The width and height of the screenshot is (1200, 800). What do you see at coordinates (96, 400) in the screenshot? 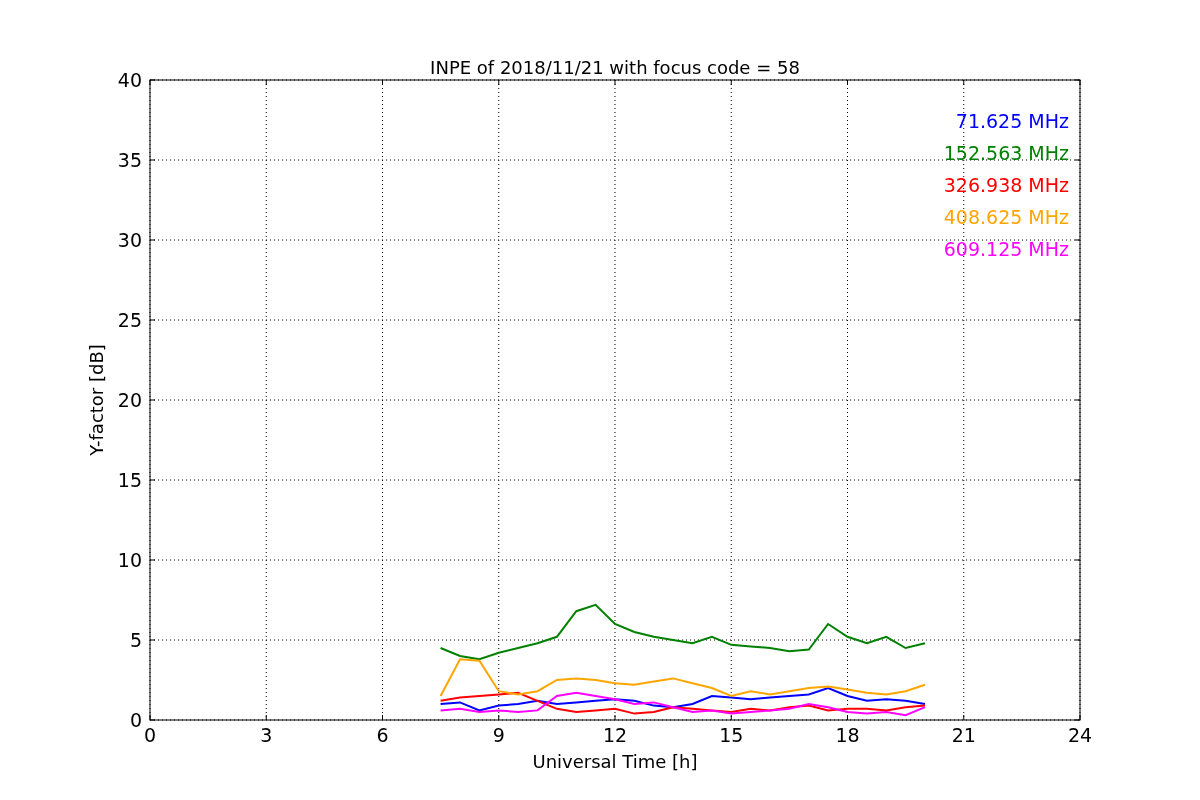
I see `axis-label: Y-factor [dB]` at bounding box center [96, 400].